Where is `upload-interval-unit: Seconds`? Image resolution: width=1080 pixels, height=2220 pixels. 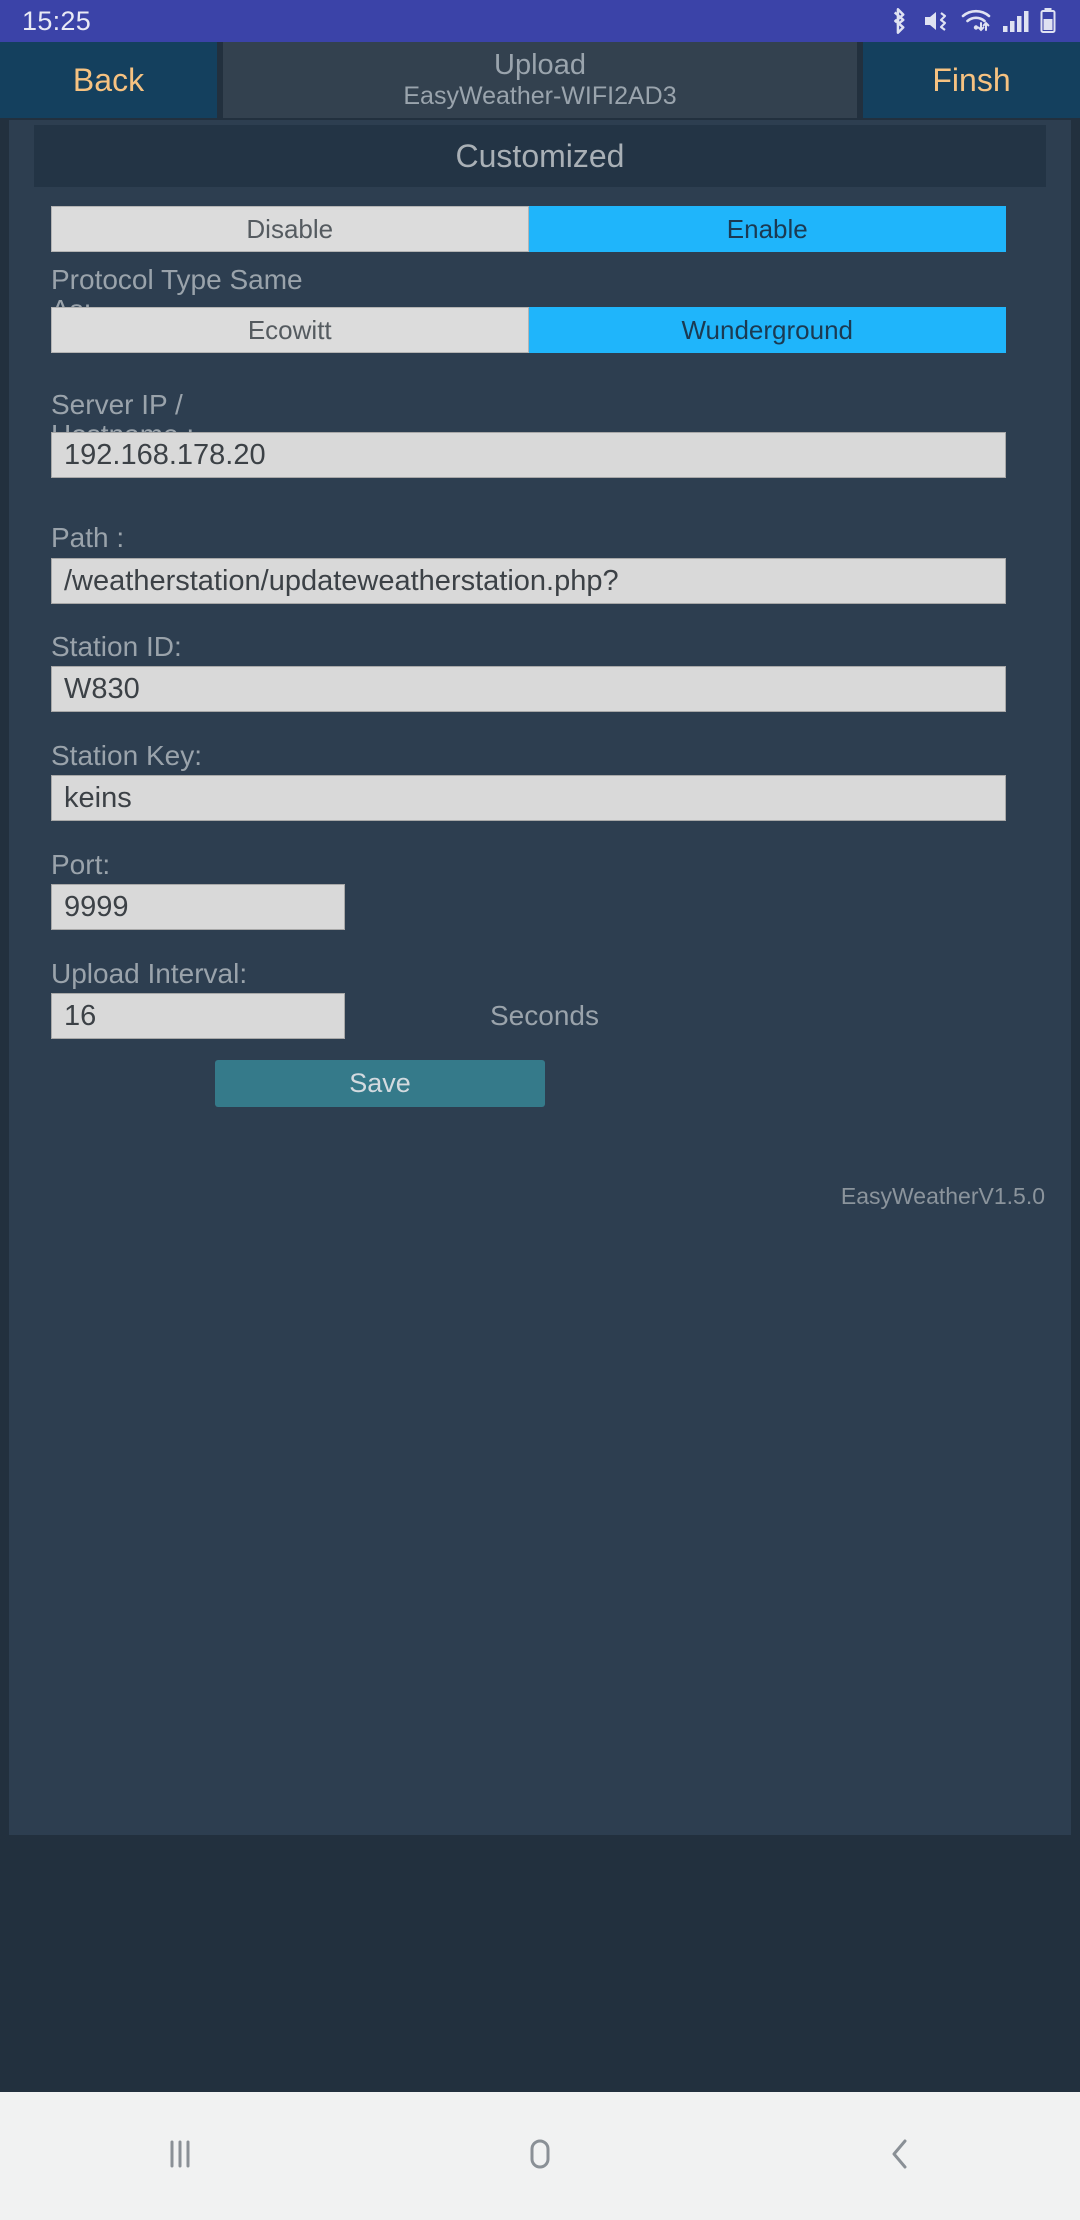
upload-interval-unit: Seconds is located at coordinates (544, 1015).